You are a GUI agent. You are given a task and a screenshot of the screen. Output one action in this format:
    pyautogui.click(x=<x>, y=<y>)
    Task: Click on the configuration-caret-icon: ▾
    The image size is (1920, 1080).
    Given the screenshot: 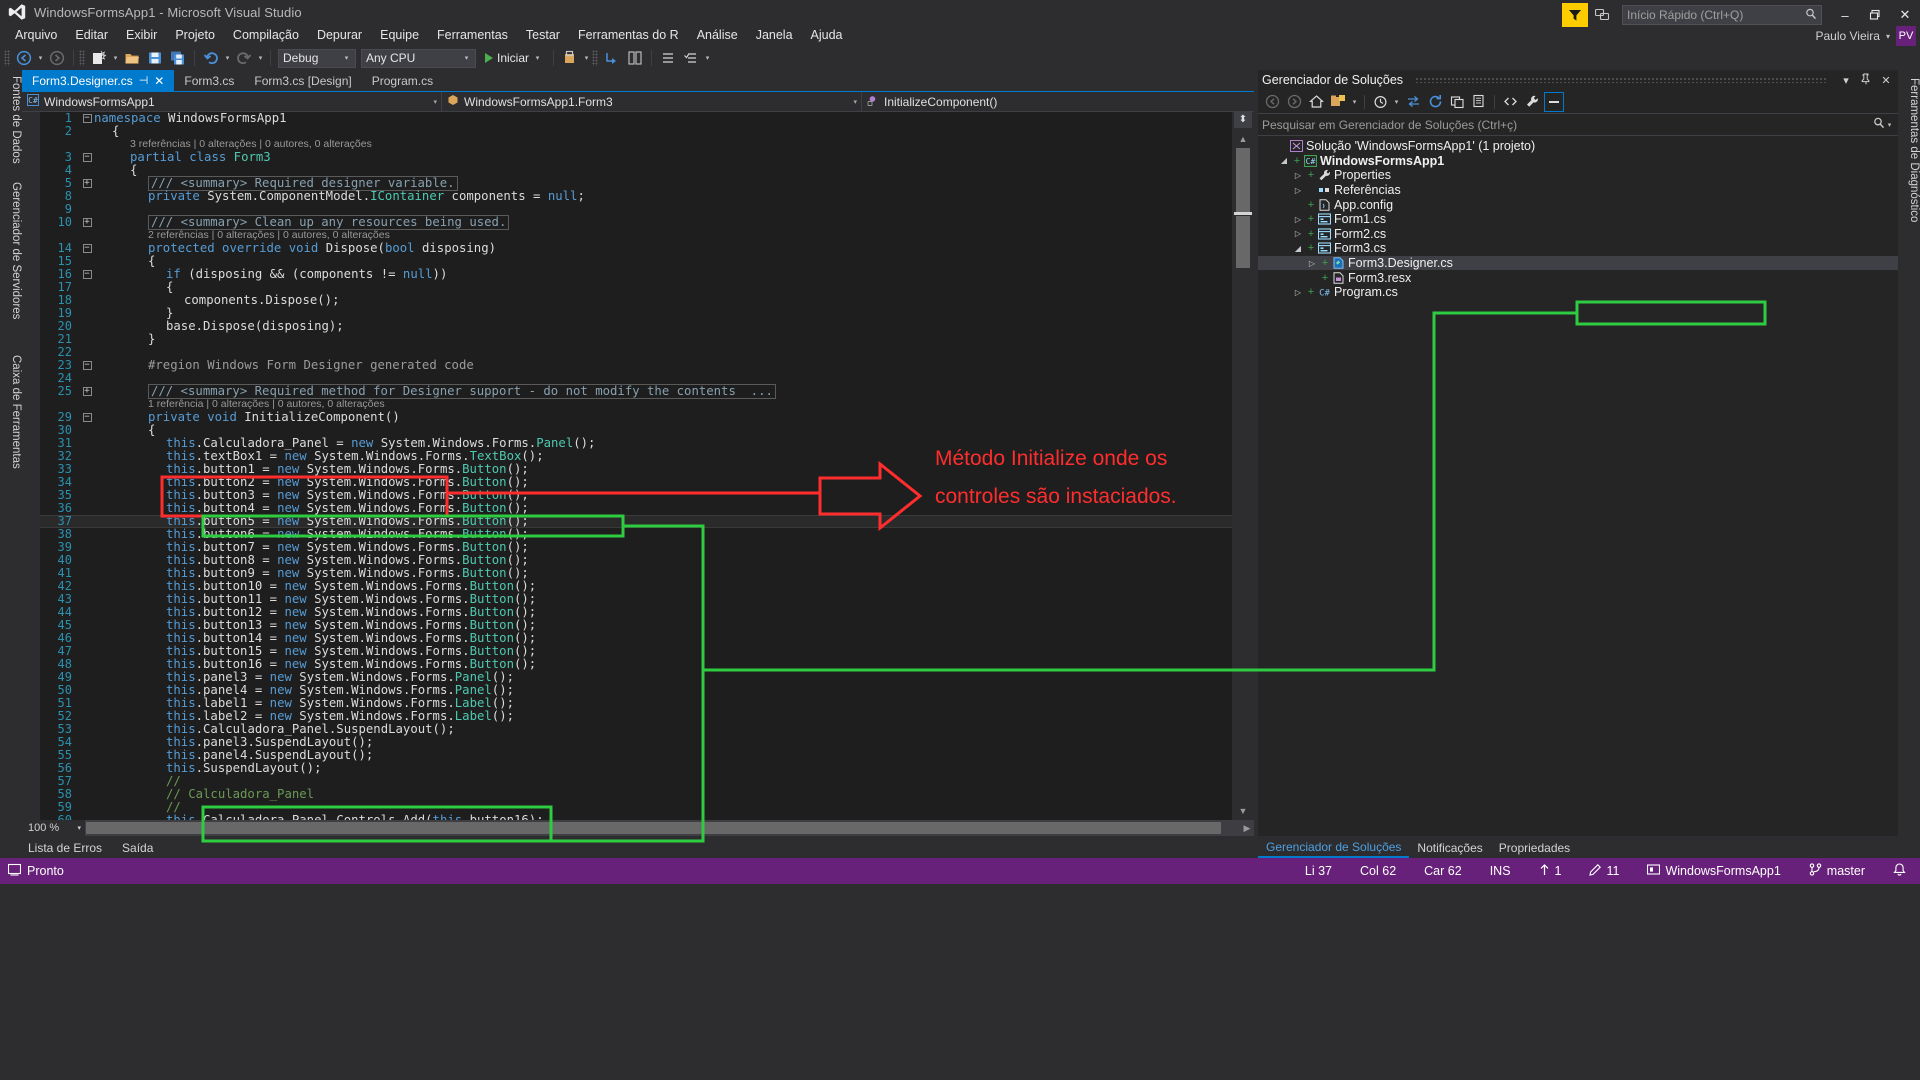 What is the action you would take?
    pyautogui.click(x=346, y=58)
    